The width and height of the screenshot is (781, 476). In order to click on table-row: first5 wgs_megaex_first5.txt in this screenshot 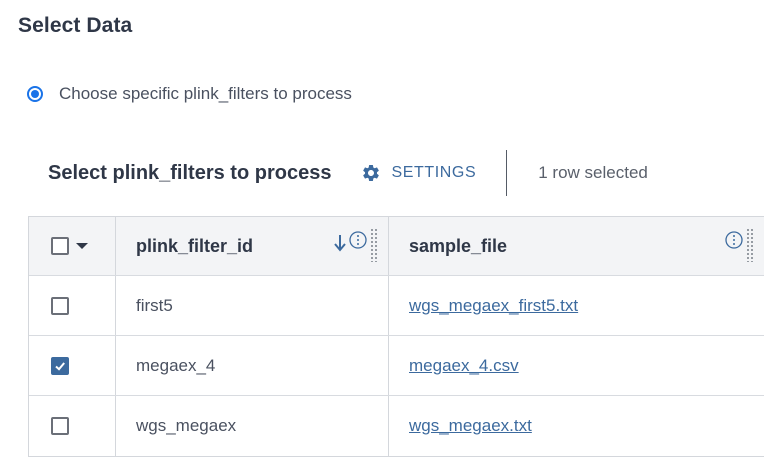, I will do `click(396, 306)`.